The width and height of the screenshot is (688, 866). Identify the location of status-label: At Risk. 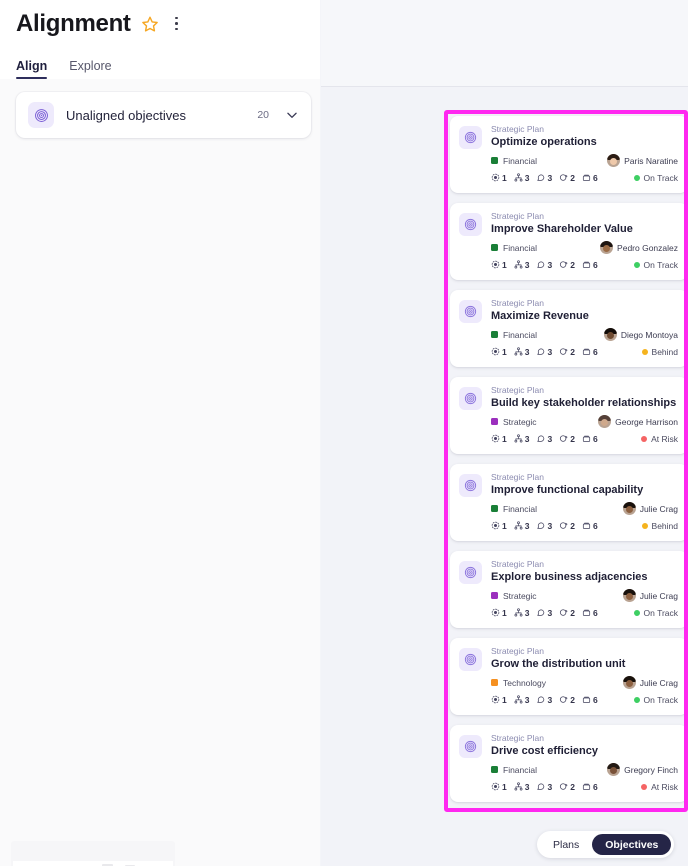
(664, 786).